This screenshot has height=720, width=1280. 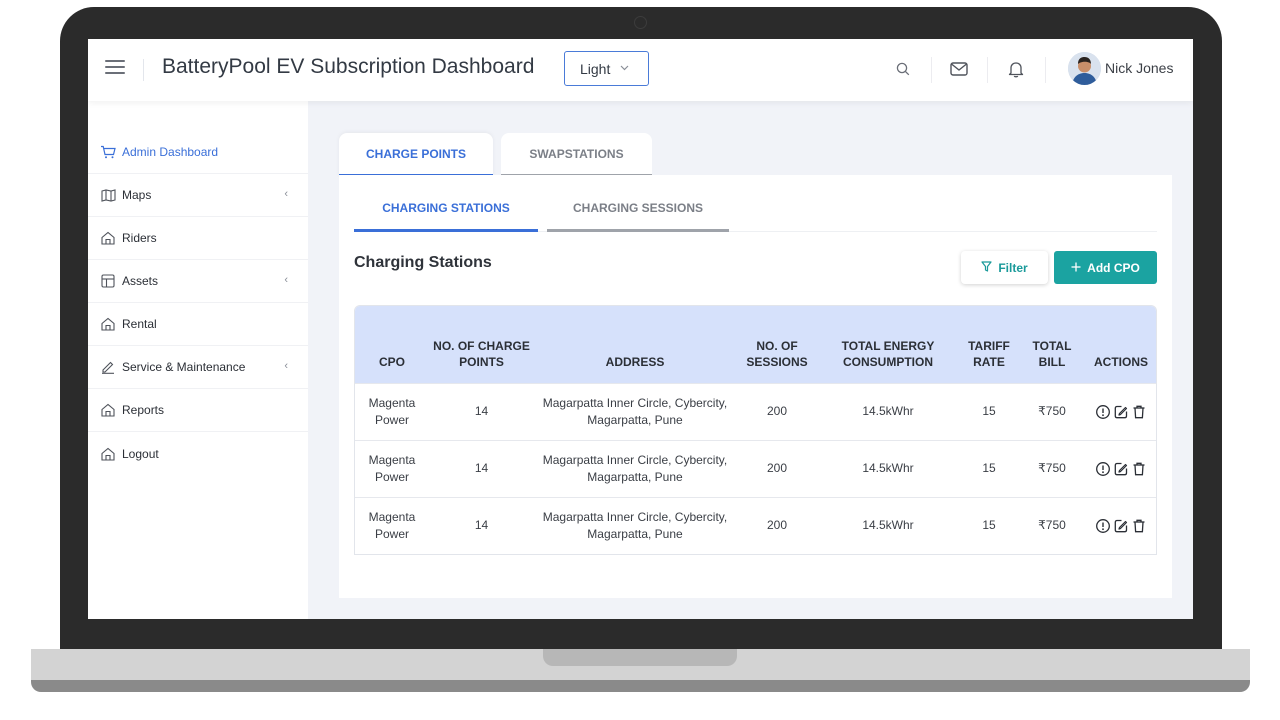 What do you see at coordinates (959, 69) in the screenshot?
I see `mail-icon` at bounding box center [959, 69].